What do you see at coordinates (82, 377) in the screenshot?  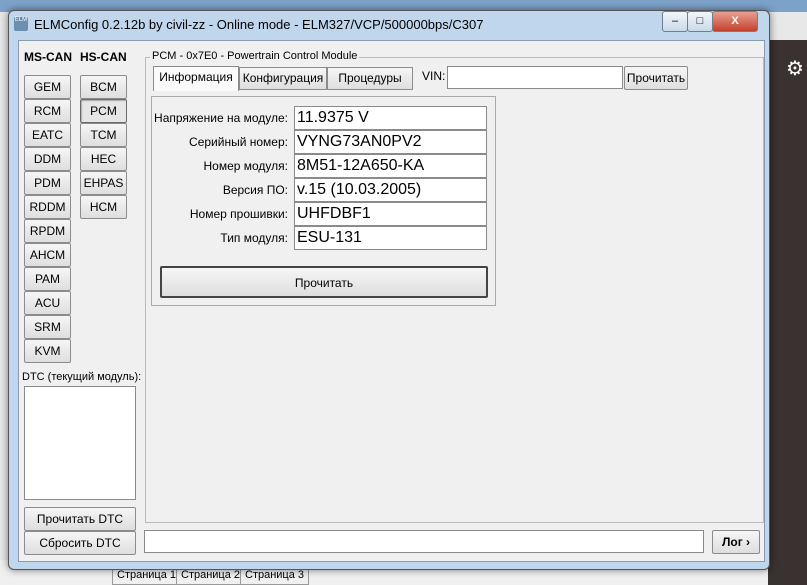 I see `dtc-label: DTC (текущий модуль):` at bounding box center [82, 377].